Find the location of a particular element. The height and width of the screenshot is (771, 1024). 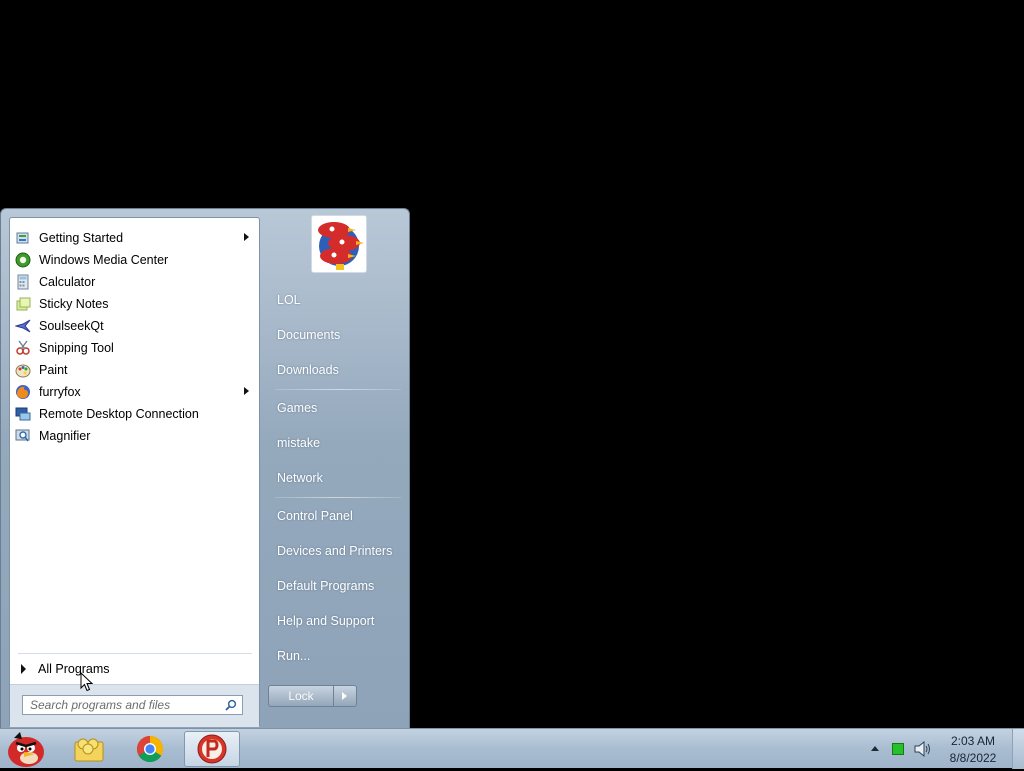

search-box is located at coordinates (132, 705).